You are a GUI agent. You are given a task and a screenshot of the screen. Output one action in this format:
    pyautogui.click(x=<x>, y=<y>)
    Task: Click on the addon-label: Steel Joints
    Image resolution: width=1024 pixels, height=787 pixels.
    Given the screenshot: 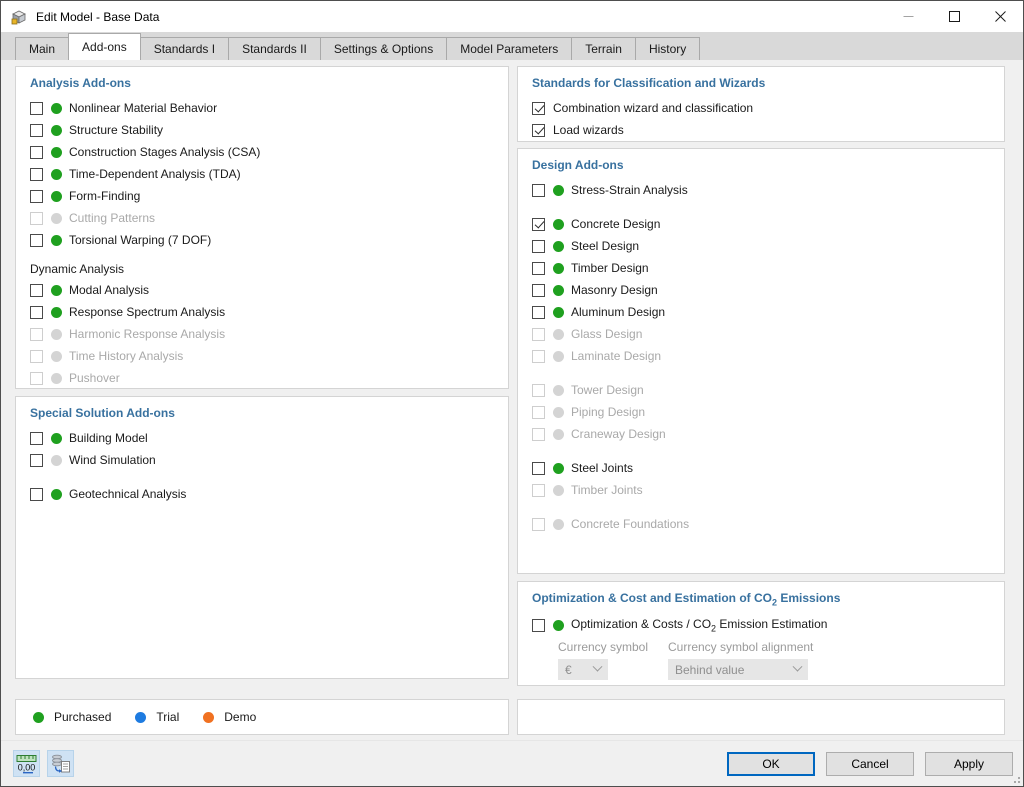 What is the action you would take?
    pyautogui.click(x=602, y=468)
    